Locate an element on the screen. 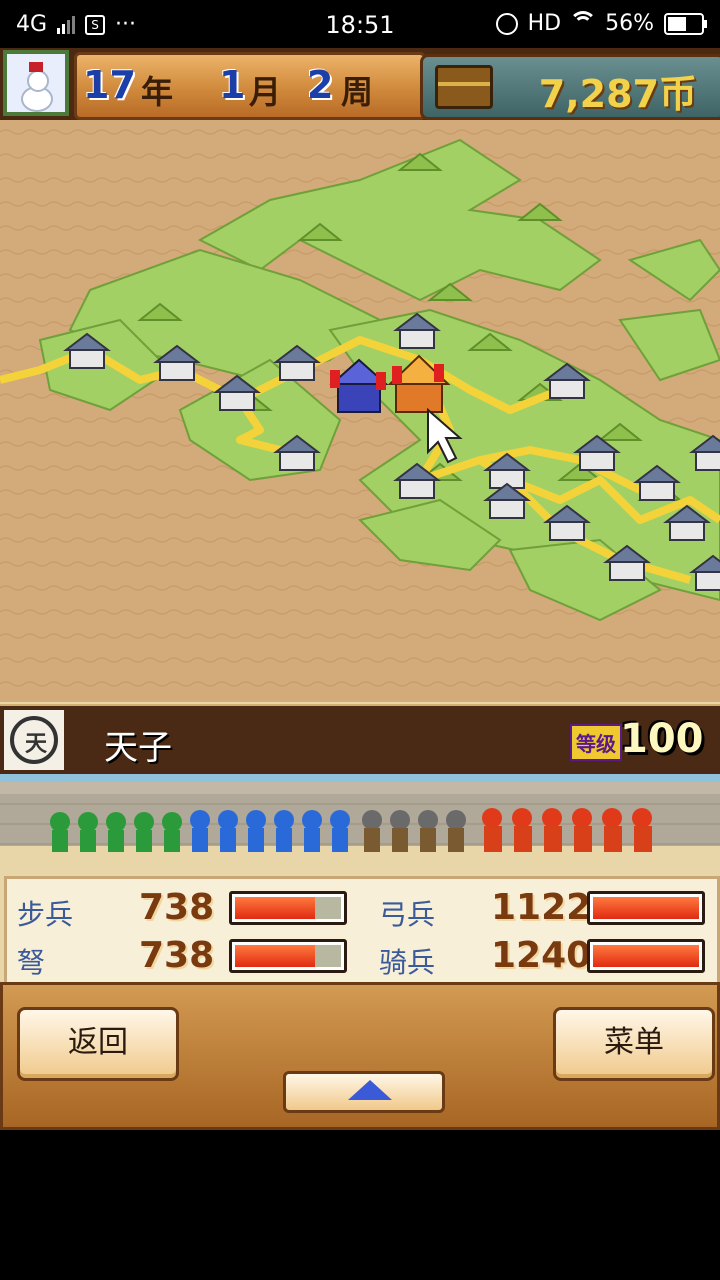 The width and height of the screenshot is (720, 1280). hd-badge: HD is located at coordinates (544, 23).